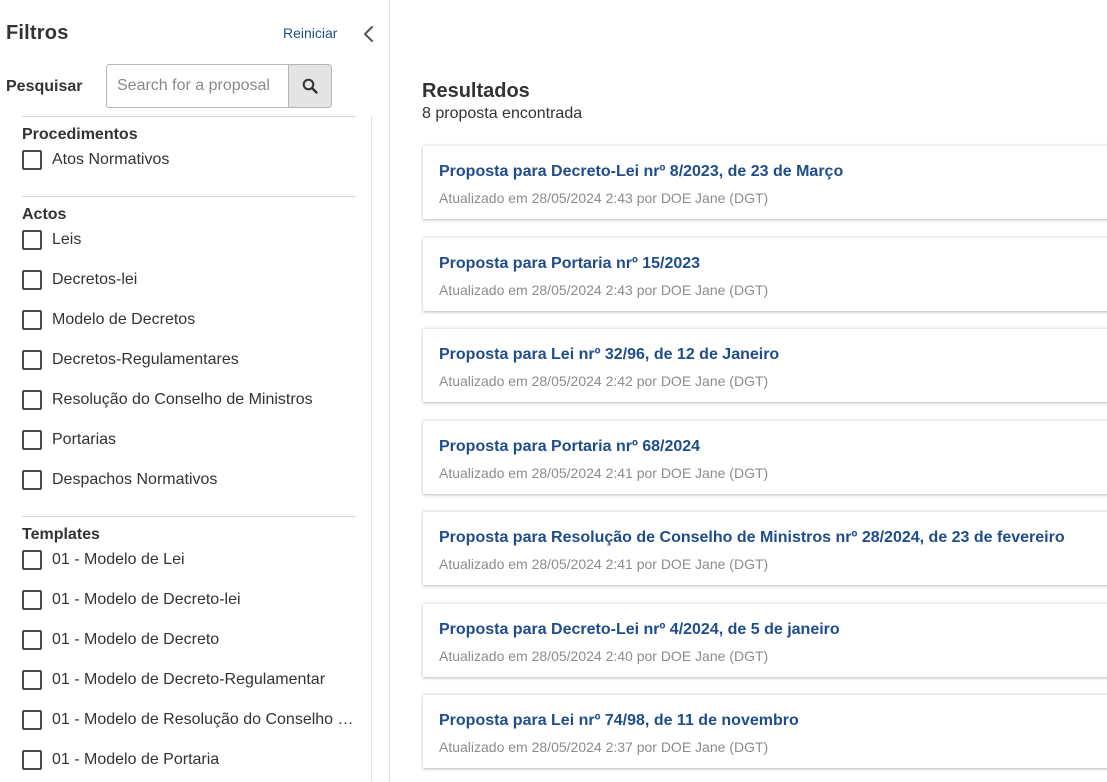  I want to click on filter-checkbox-label: Decretos-lei, so click(95, 279).